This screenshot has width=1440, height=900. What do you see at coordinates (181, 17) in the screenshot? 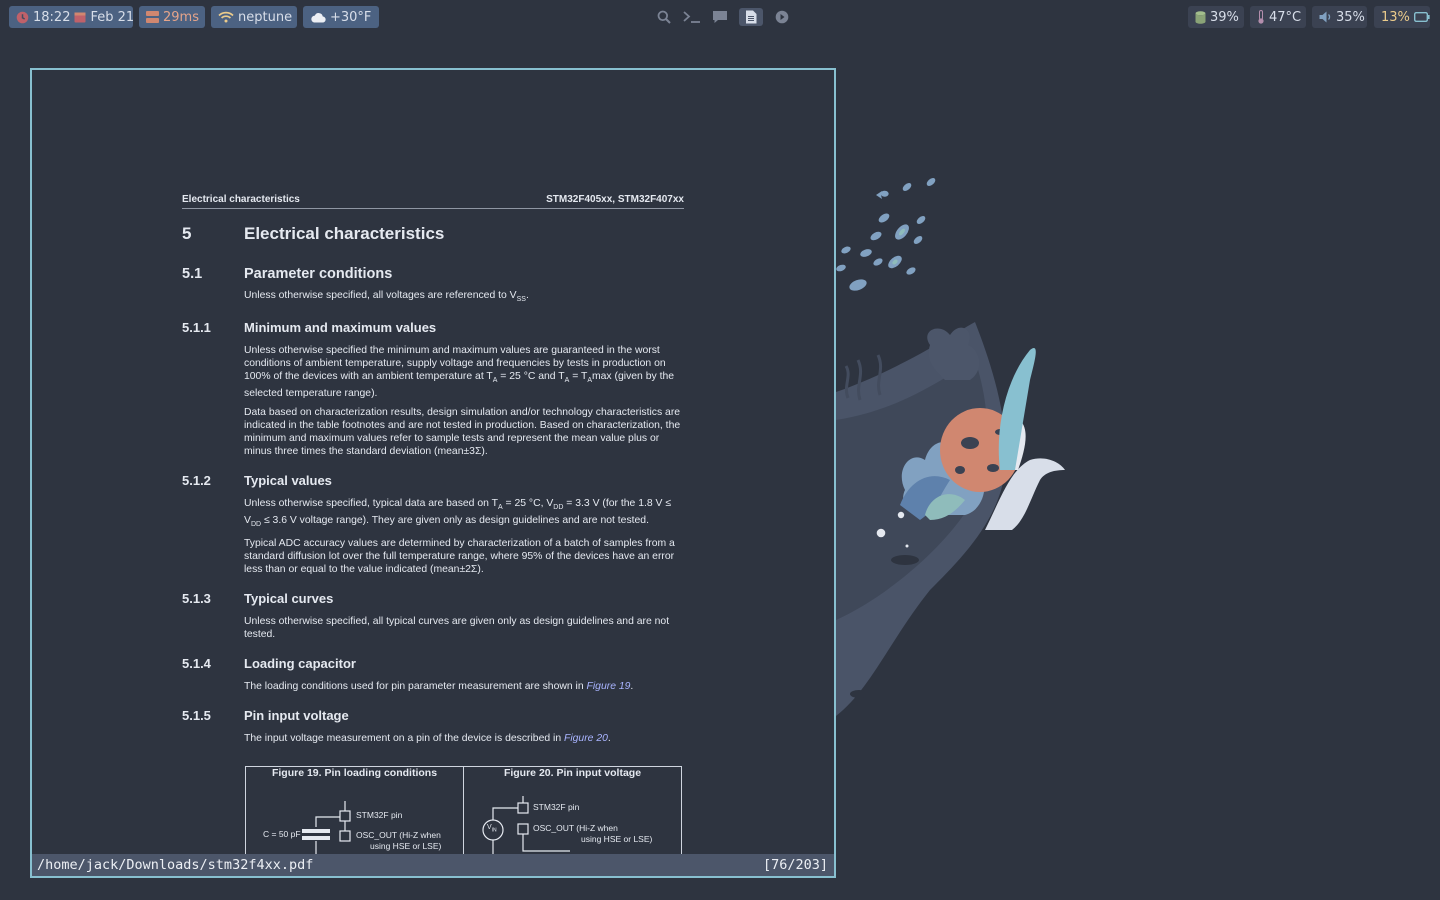
I see `latency-value: 29ms` at bounding box center [181, 17].